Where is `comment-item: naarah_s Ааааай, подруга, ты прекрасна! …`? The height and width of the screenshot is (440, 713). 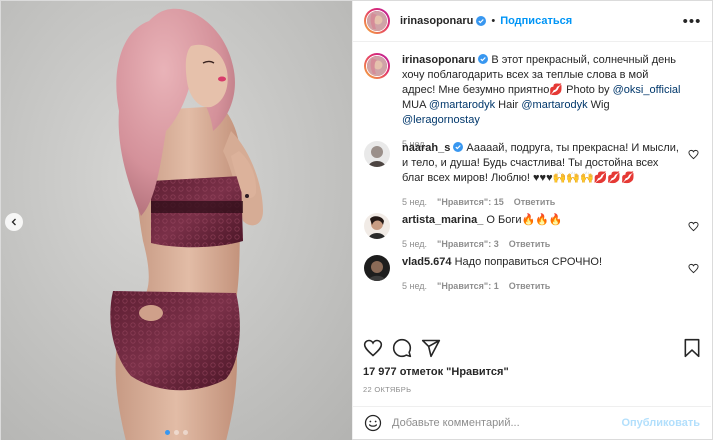 comment-item: naarah_s Ааааай, подруга, ты прекрасна! … is located at coordinates (531, 177).